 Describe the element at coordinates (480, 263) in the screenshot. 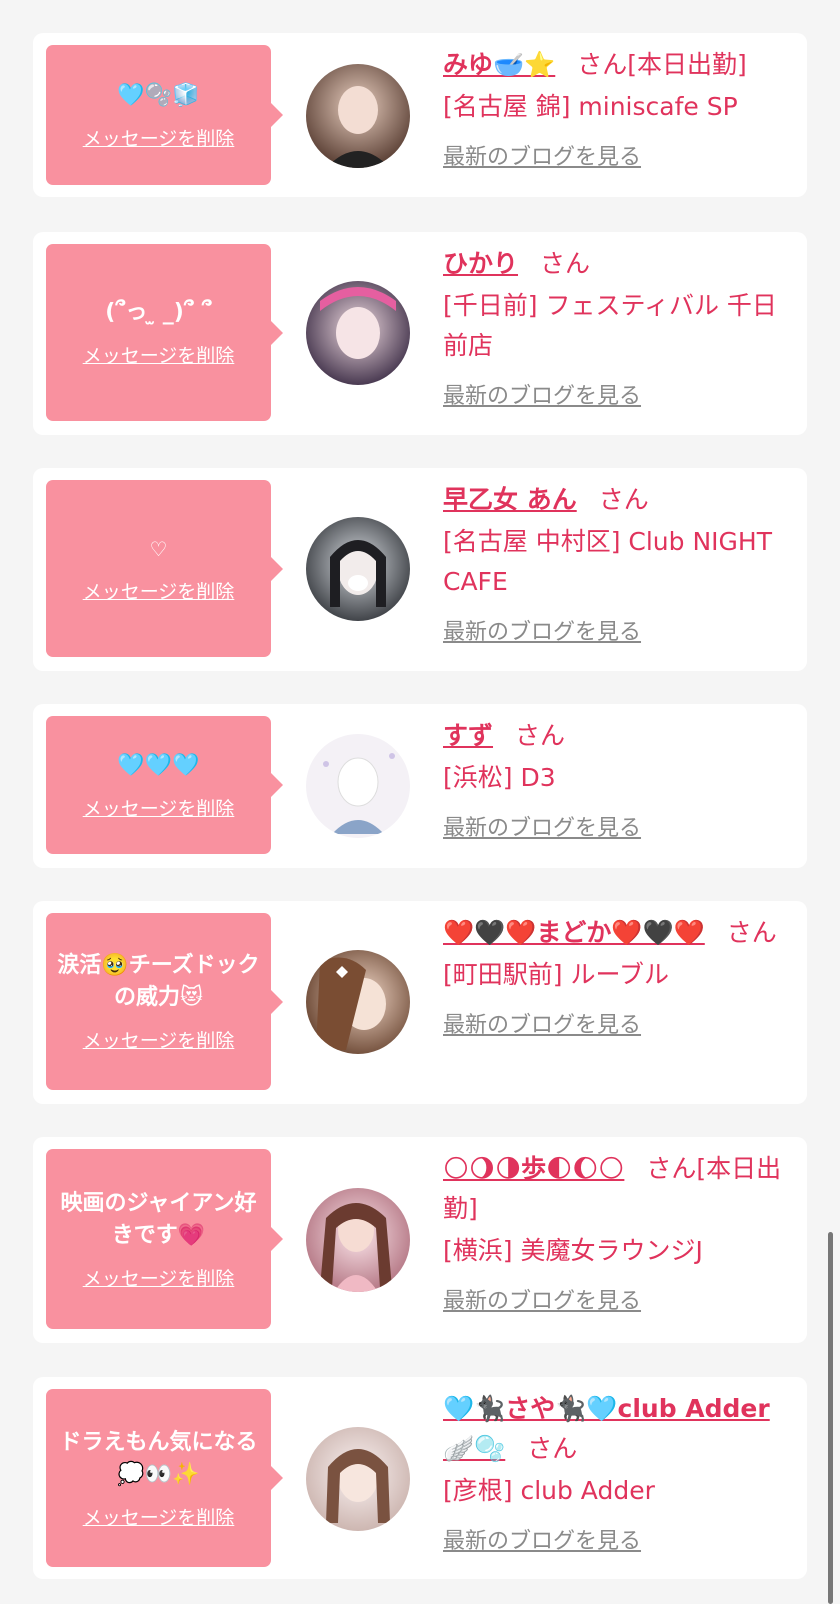

I see `cast-name-link: ひかり` at that location.